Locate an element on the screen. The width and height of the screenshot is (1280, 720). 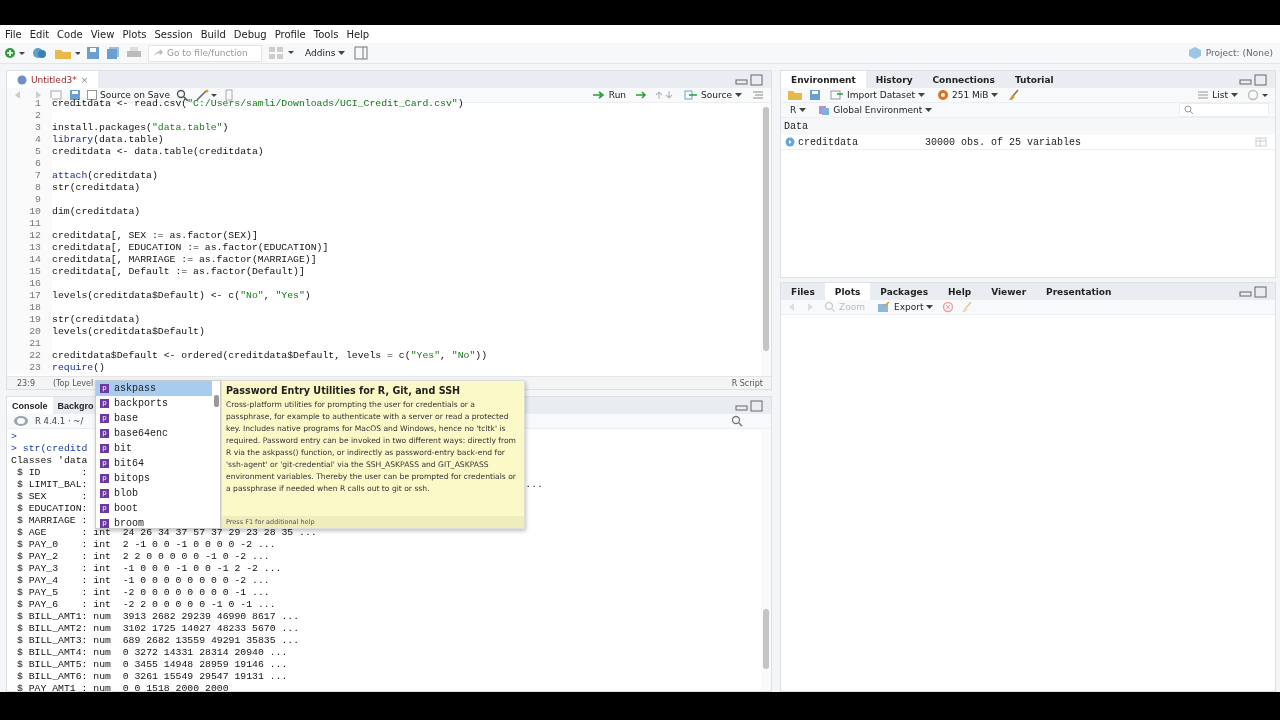
console-line: $ LIMIT_BAL: is located at coordinates (51, 485).